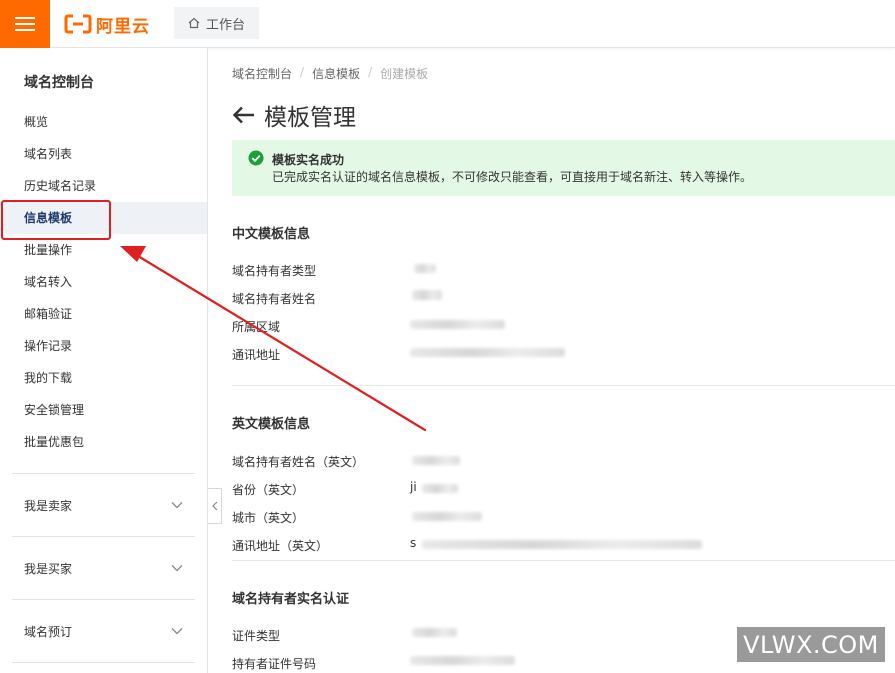 The height and width of the screenshot is (673, 895). Describe the element at coordinates (54, 442) in the screenshot. I see `sidebar-item-label: 批量优惠包` at that location.